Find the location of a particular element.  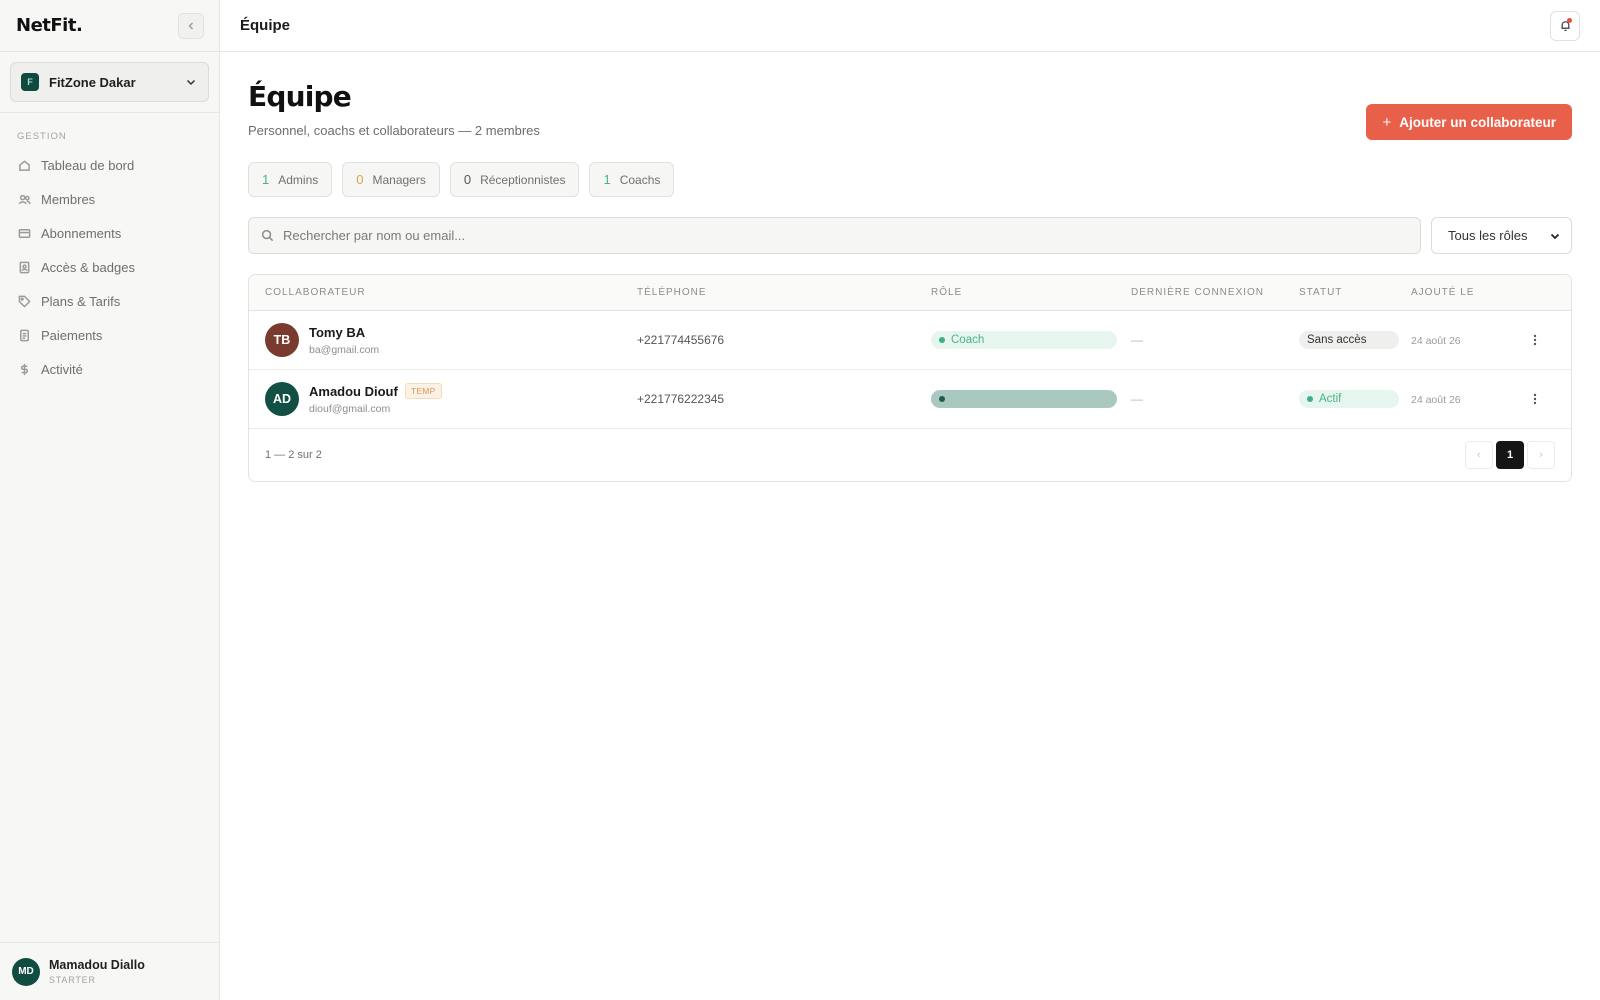

sidebar-item-label: Plans & Tarifs is located at coordinates (81, 301).